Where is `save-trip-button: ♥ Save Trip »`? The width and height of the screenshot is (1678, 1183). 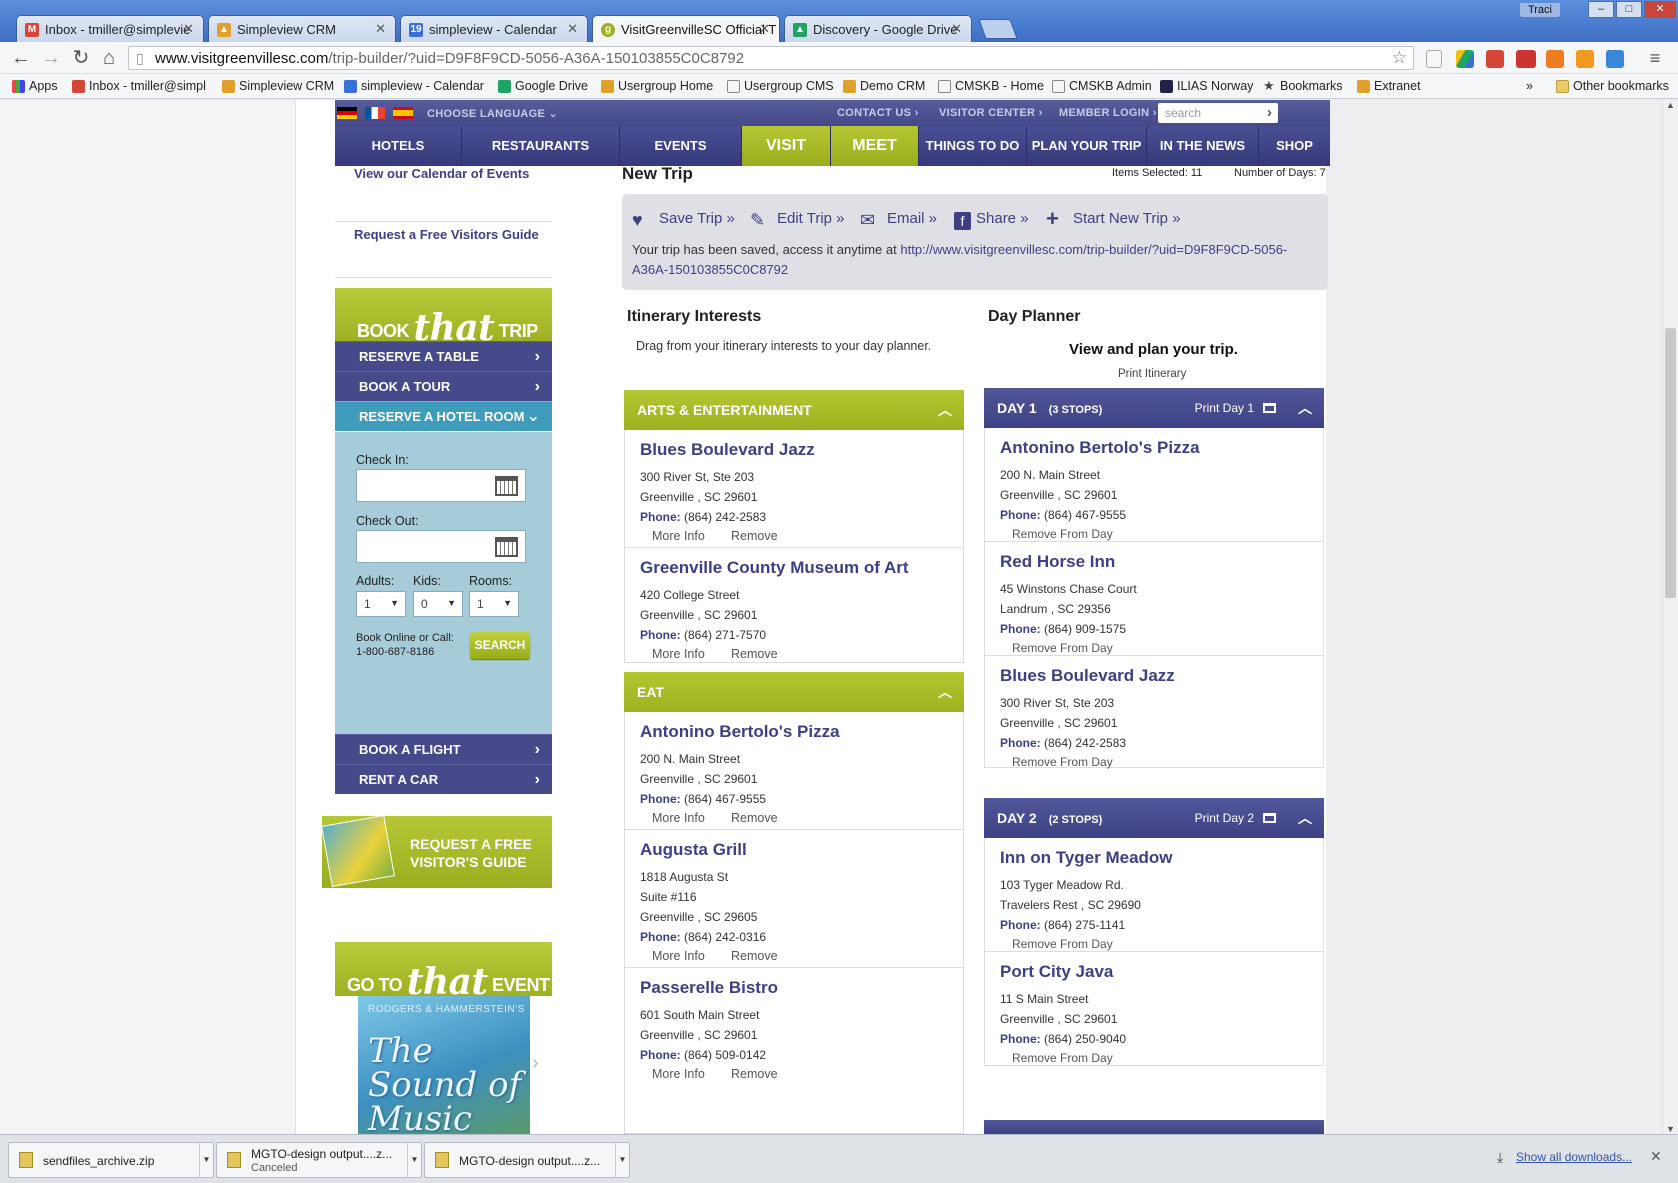
save-trip-button: ♥ Save Trip » is located at coordinates (683, 219).